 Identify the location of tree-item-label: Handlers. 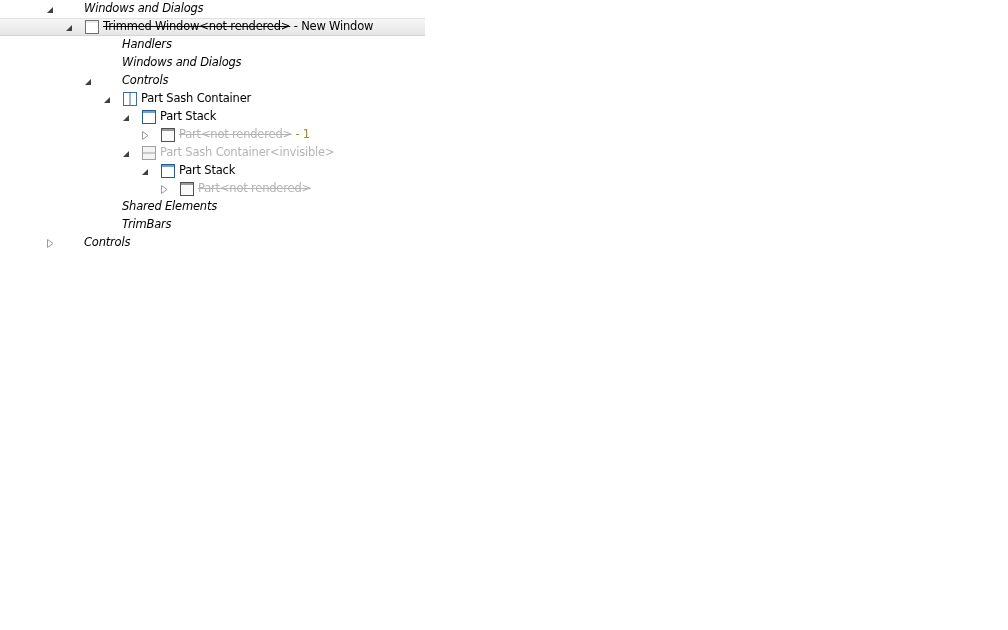
(147, 45).